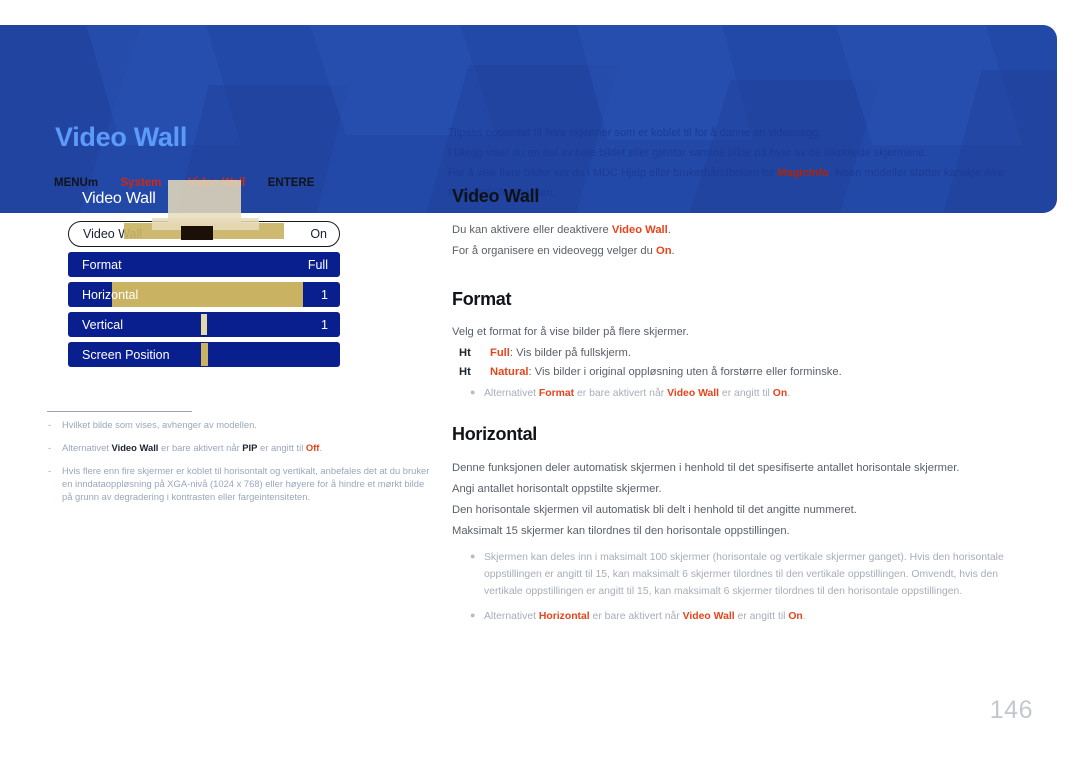 The image size is (1080, 763). What do you see at coordinates (281, 447) in the screenshot?
I see `footnote-text: er angitt til` at bounding box center [281, 447].